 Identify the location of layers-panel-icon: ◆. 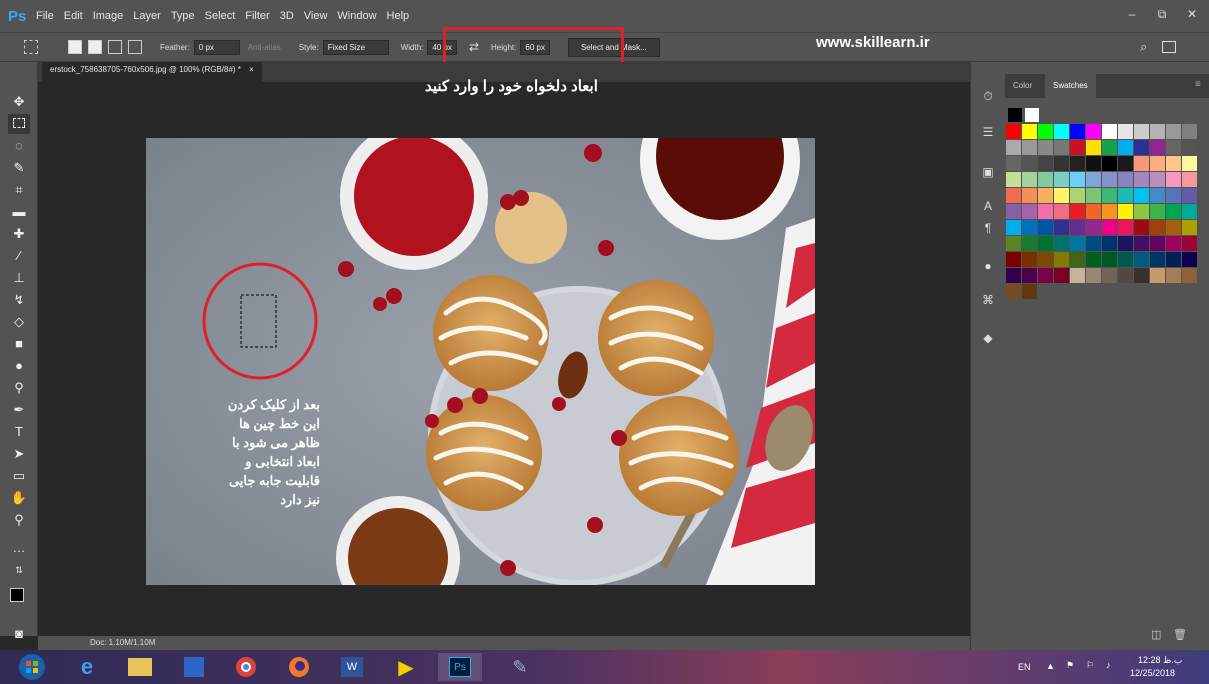
(988, 338).